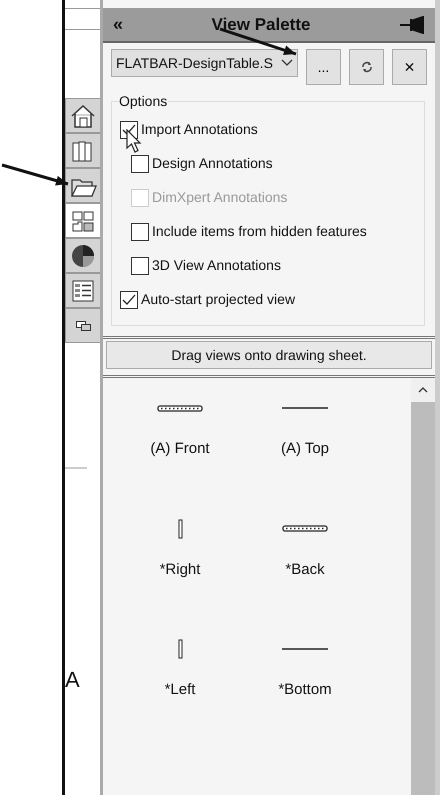 This screenshot has width=440, height=795. What do you see at coordinates (269, 355) in the screenshot?
I see `hint-bar: Drag views onto drawing sheet.` at bounding box center [269, 355].